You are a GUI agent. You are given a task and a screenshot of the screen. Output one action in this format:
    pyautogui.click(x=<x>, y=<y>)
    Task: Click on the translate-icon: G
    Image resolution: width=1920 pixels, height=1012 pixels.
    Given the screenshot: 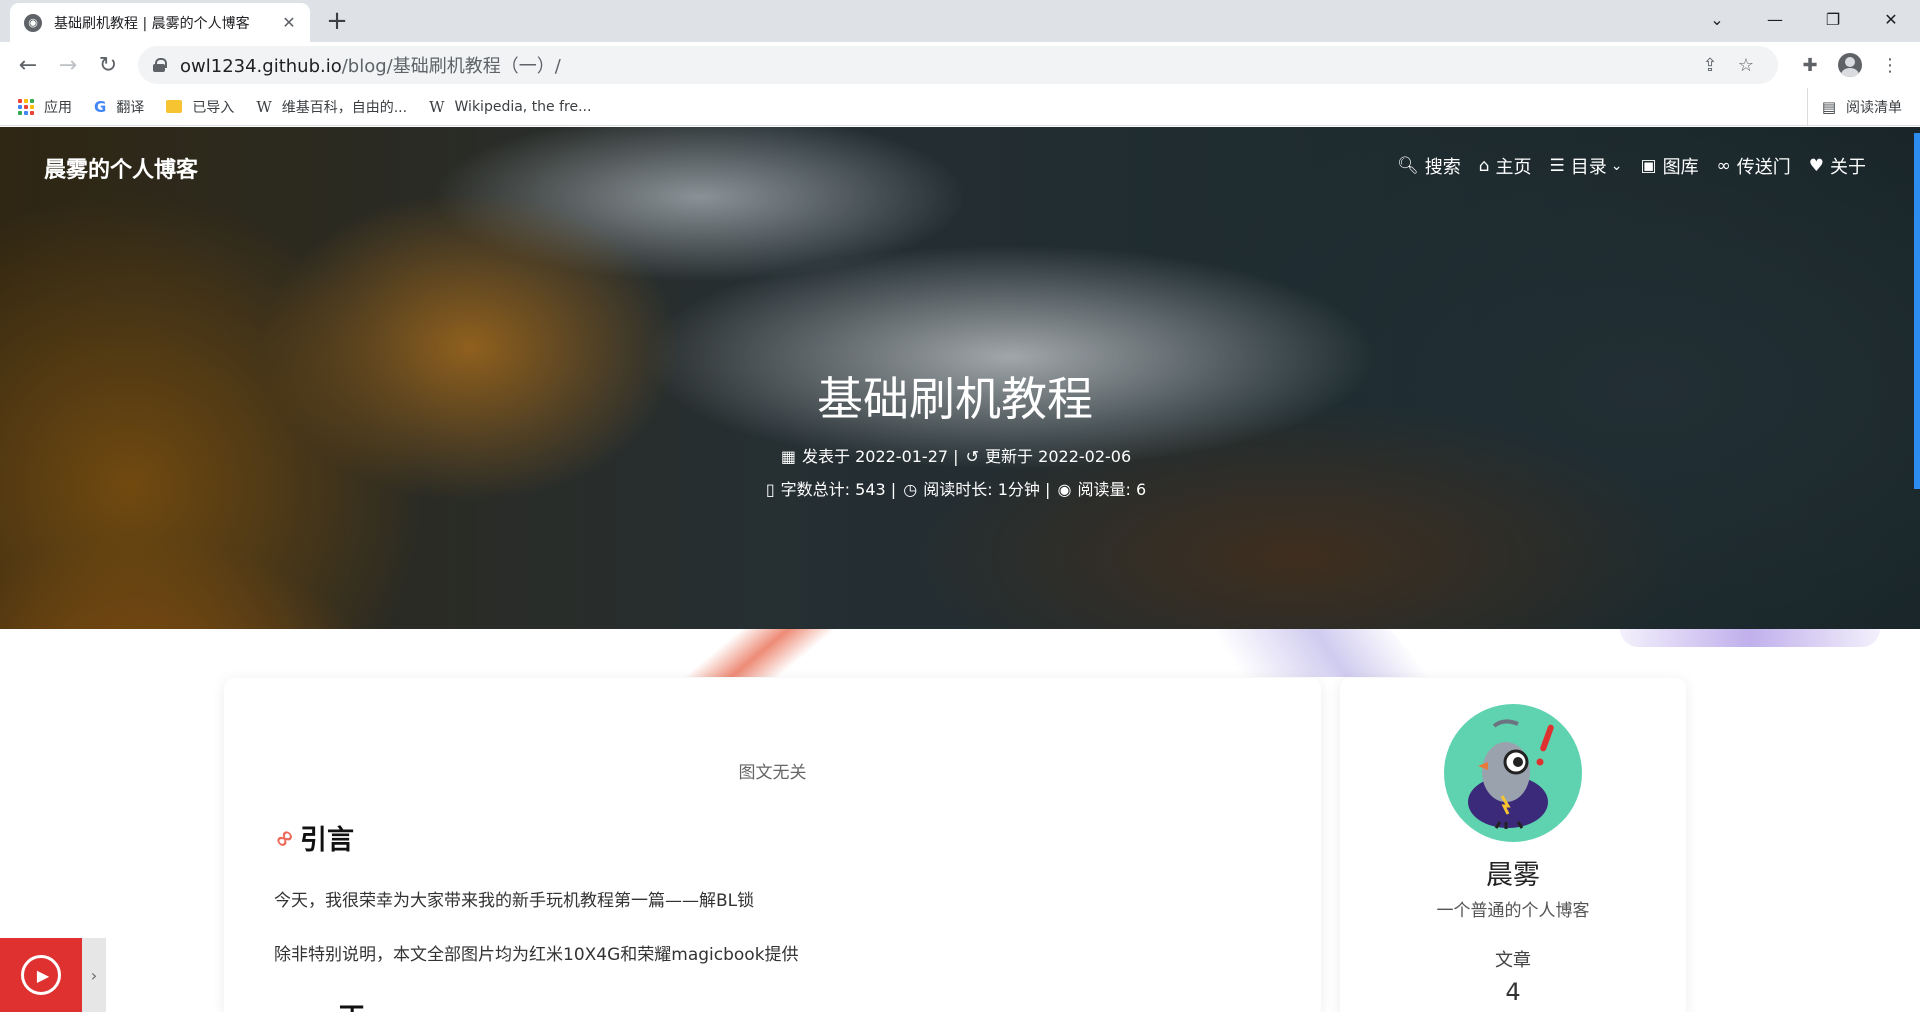 What is the action you would take?
    pyautogui.click(x=100, y=106)
    